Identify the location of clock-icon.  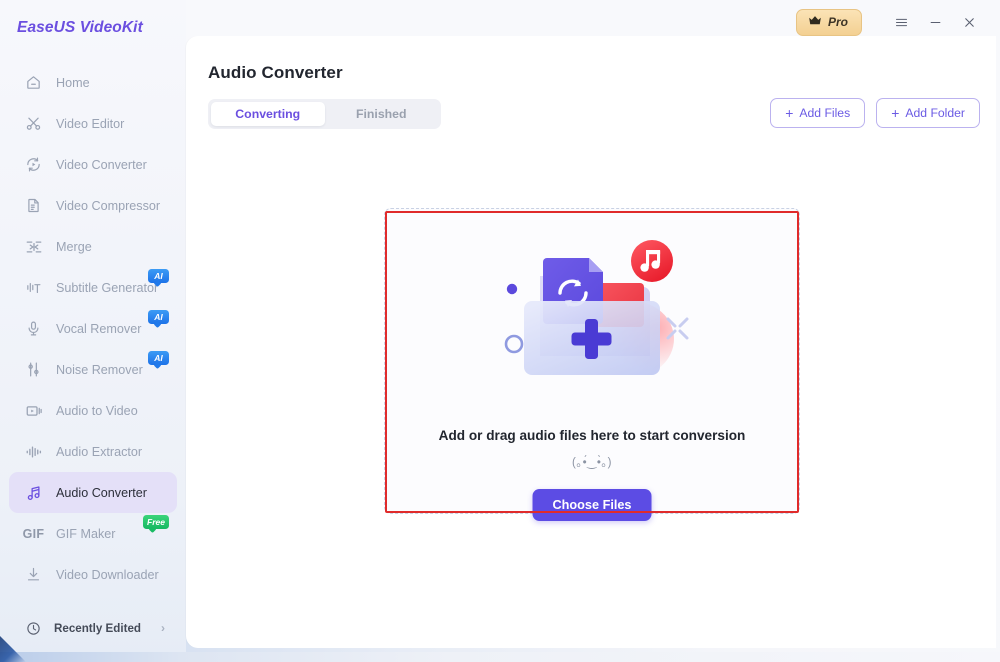
(33, 628).